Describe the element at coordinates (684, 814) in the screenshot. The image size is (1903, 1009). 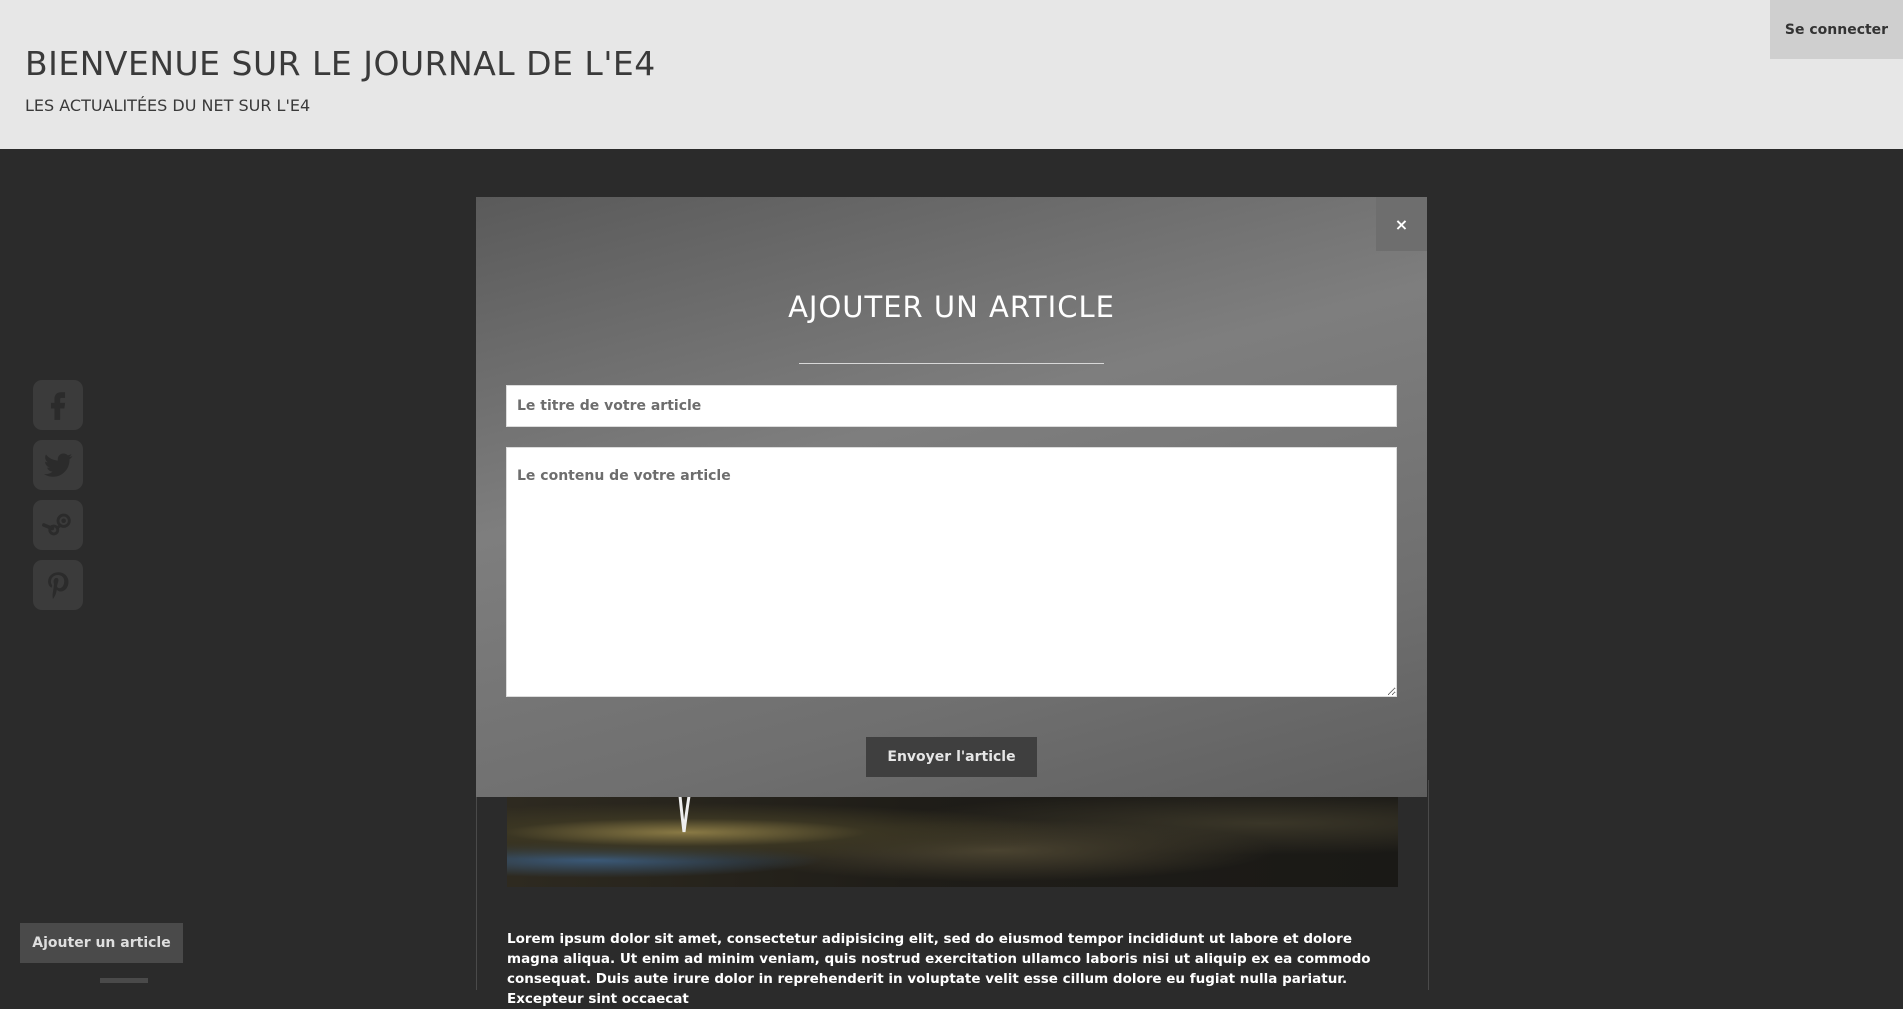
I see `sprout-graphic` at that location.